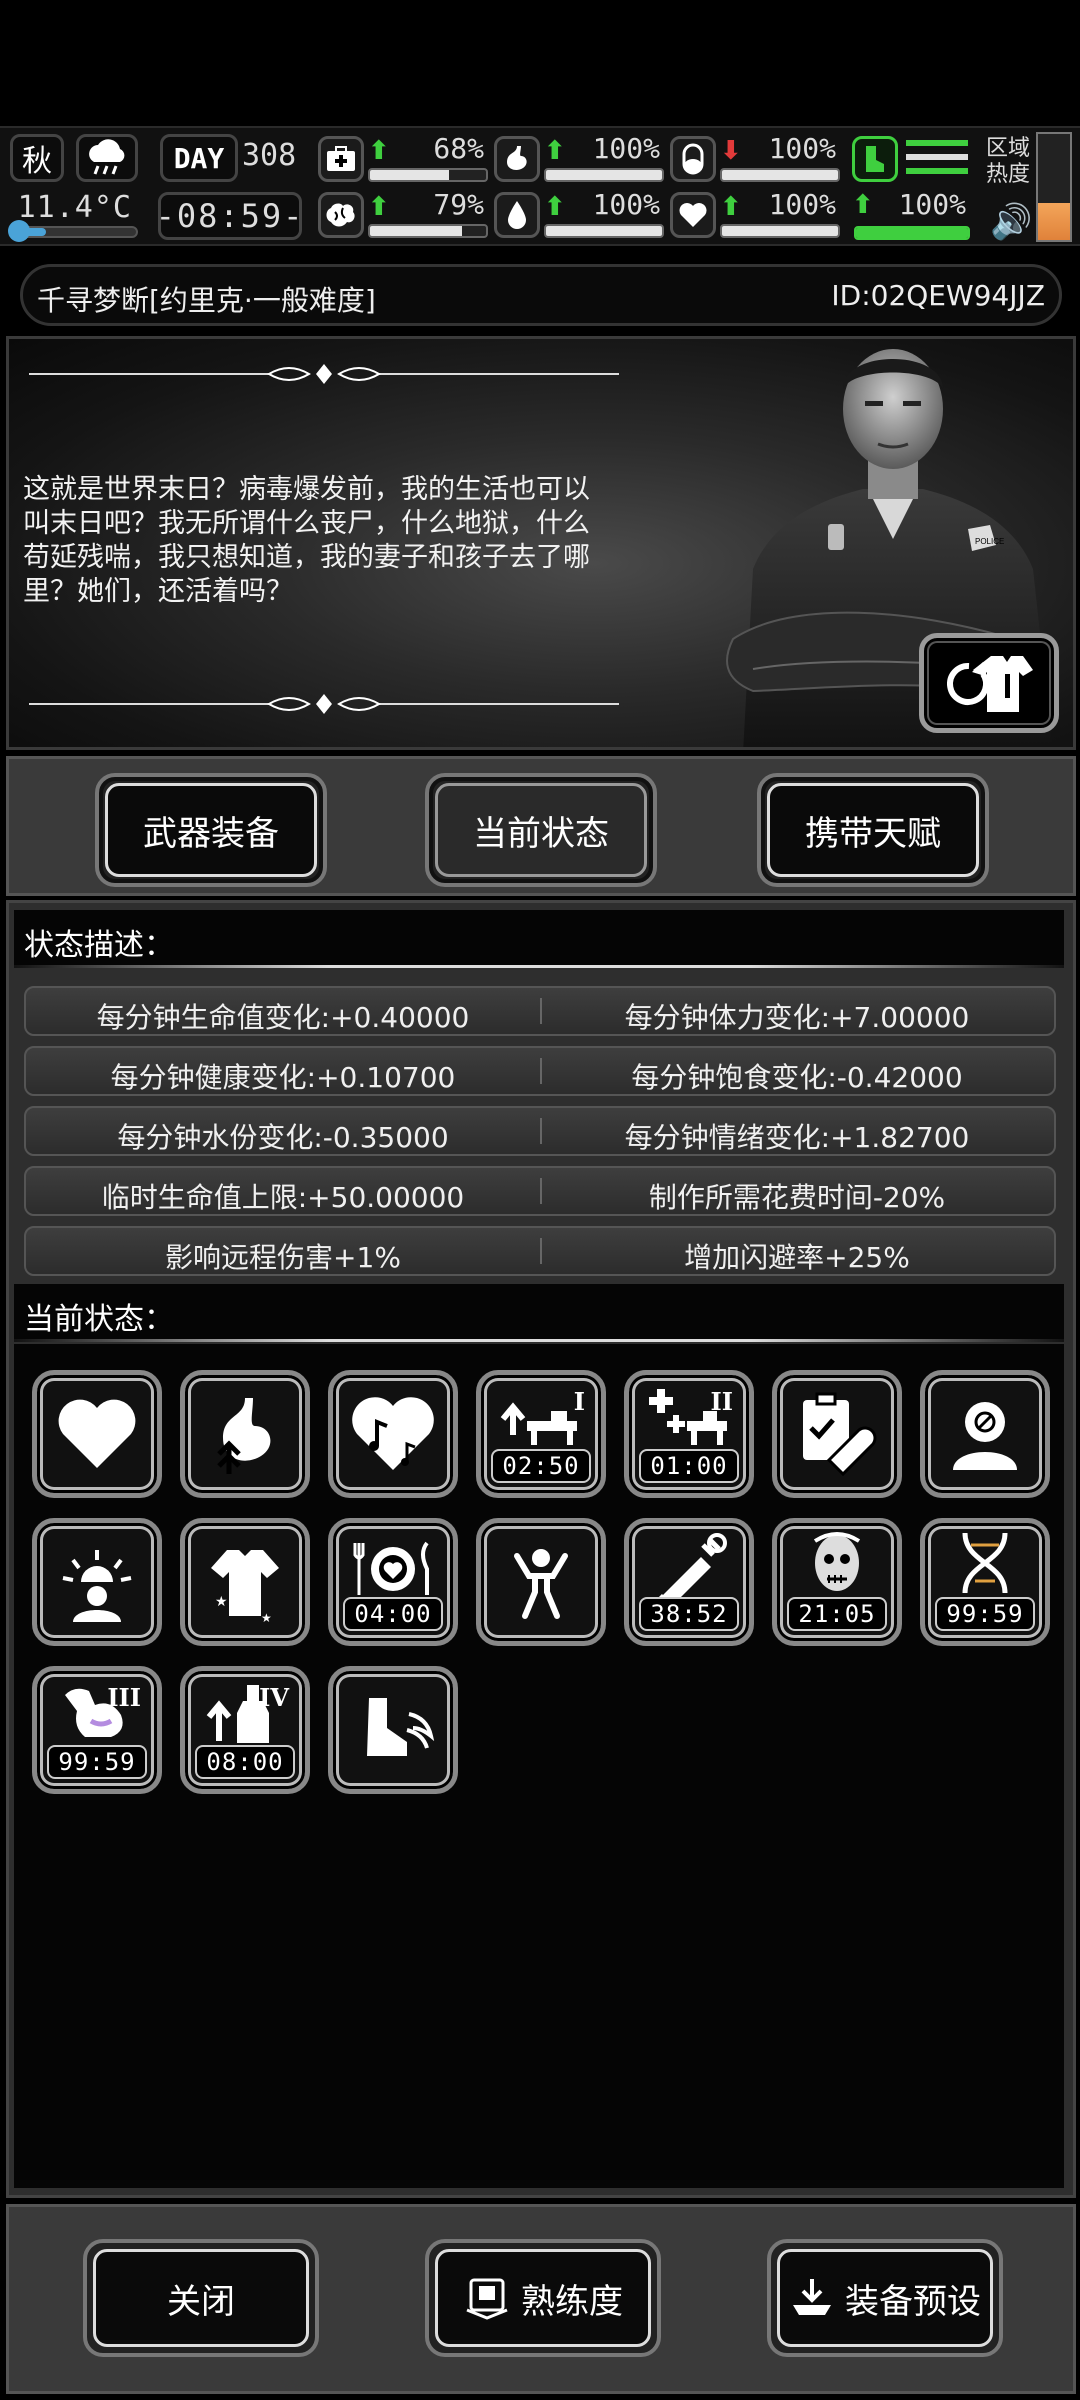  I want to click on effect-timer: 01:00, so click(689, 1466).